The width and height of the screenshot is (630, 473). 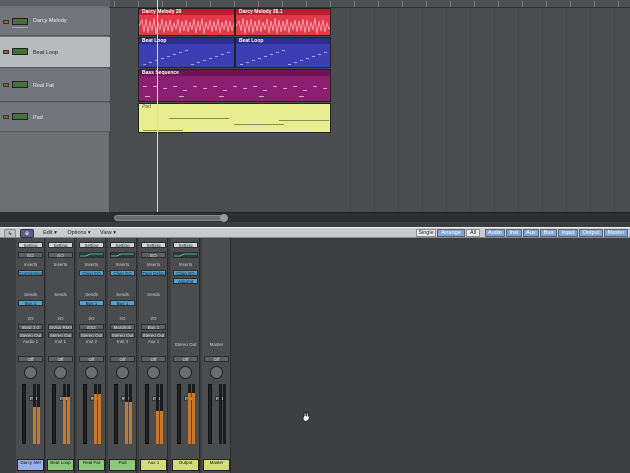 I want to click on track-row-beat-loop: Beat Loop, so click(x=55, y=52).